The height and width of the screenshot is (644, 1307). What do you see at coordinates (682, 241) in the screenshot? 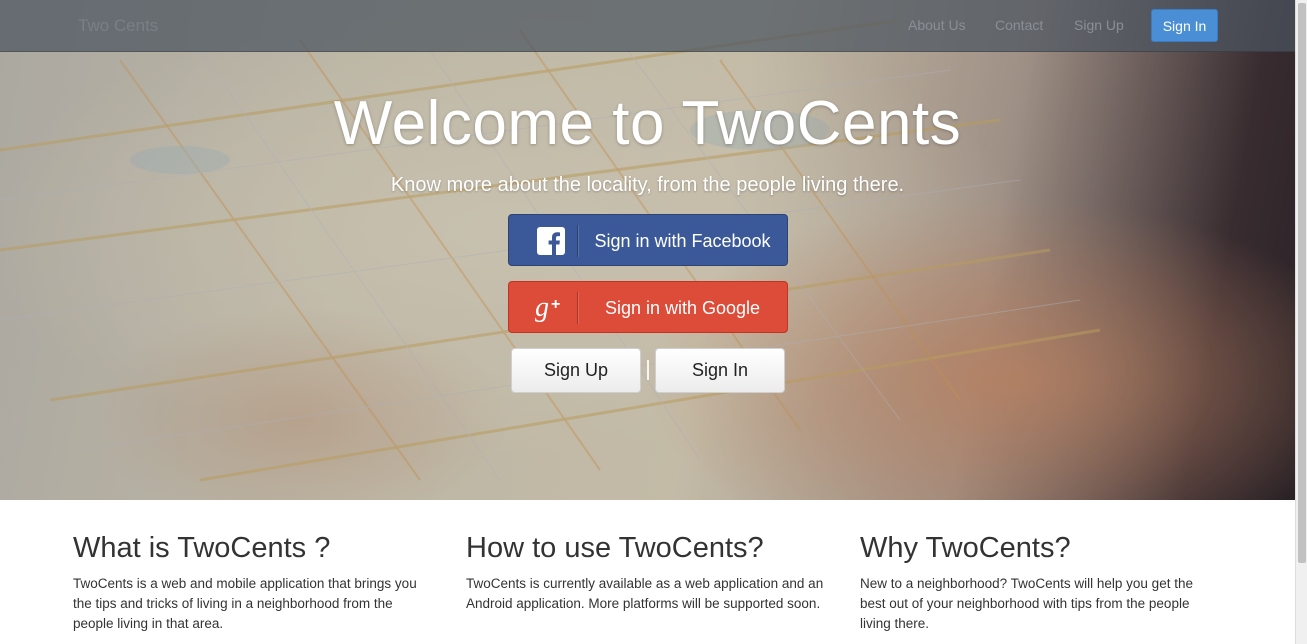
I see `facebook-signin-label: Sign in with Facebook` at bounding box center [682, 241].